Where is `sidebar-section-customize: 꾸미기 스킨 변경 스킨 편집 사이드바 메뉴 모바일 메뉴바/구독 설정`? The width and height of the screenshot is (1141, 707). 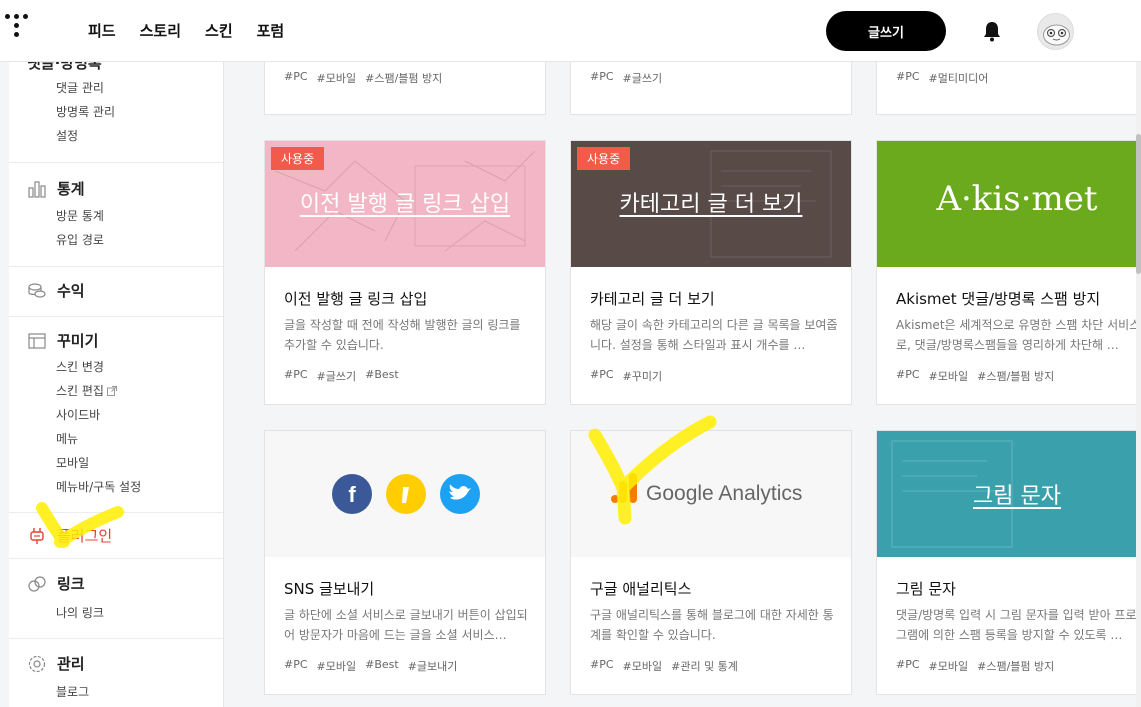
sidebar-section-customize: 꾸미기 스킨 변경 스킨 편집 사이드바 메뉴 모바일 메뉴바/구독 설정 is located at coordinates (116, 414).